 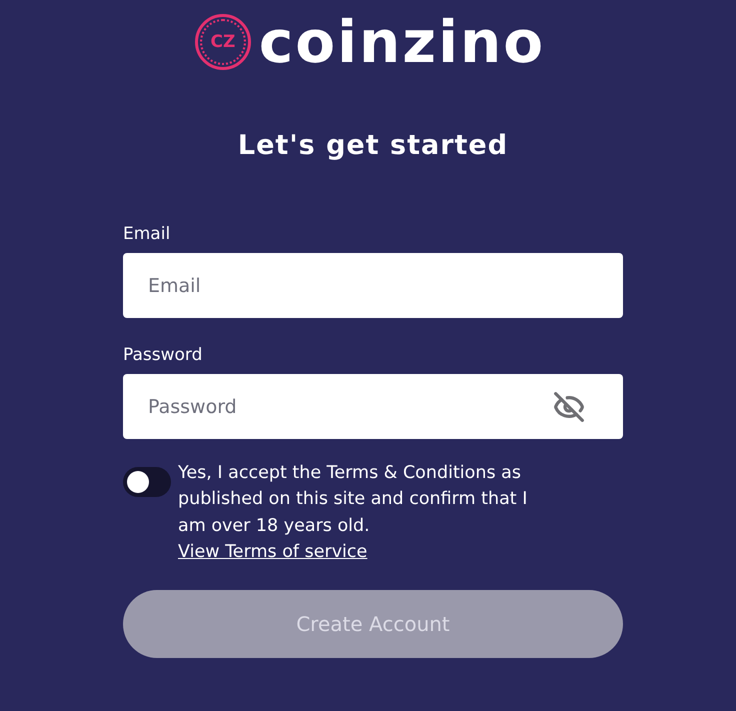 I want to click on consent-text: Yes, I accept the Terms & Conditions as published on this site and confirm that I am over 18 years old. View Terms of service, so click(x=353, y=513).